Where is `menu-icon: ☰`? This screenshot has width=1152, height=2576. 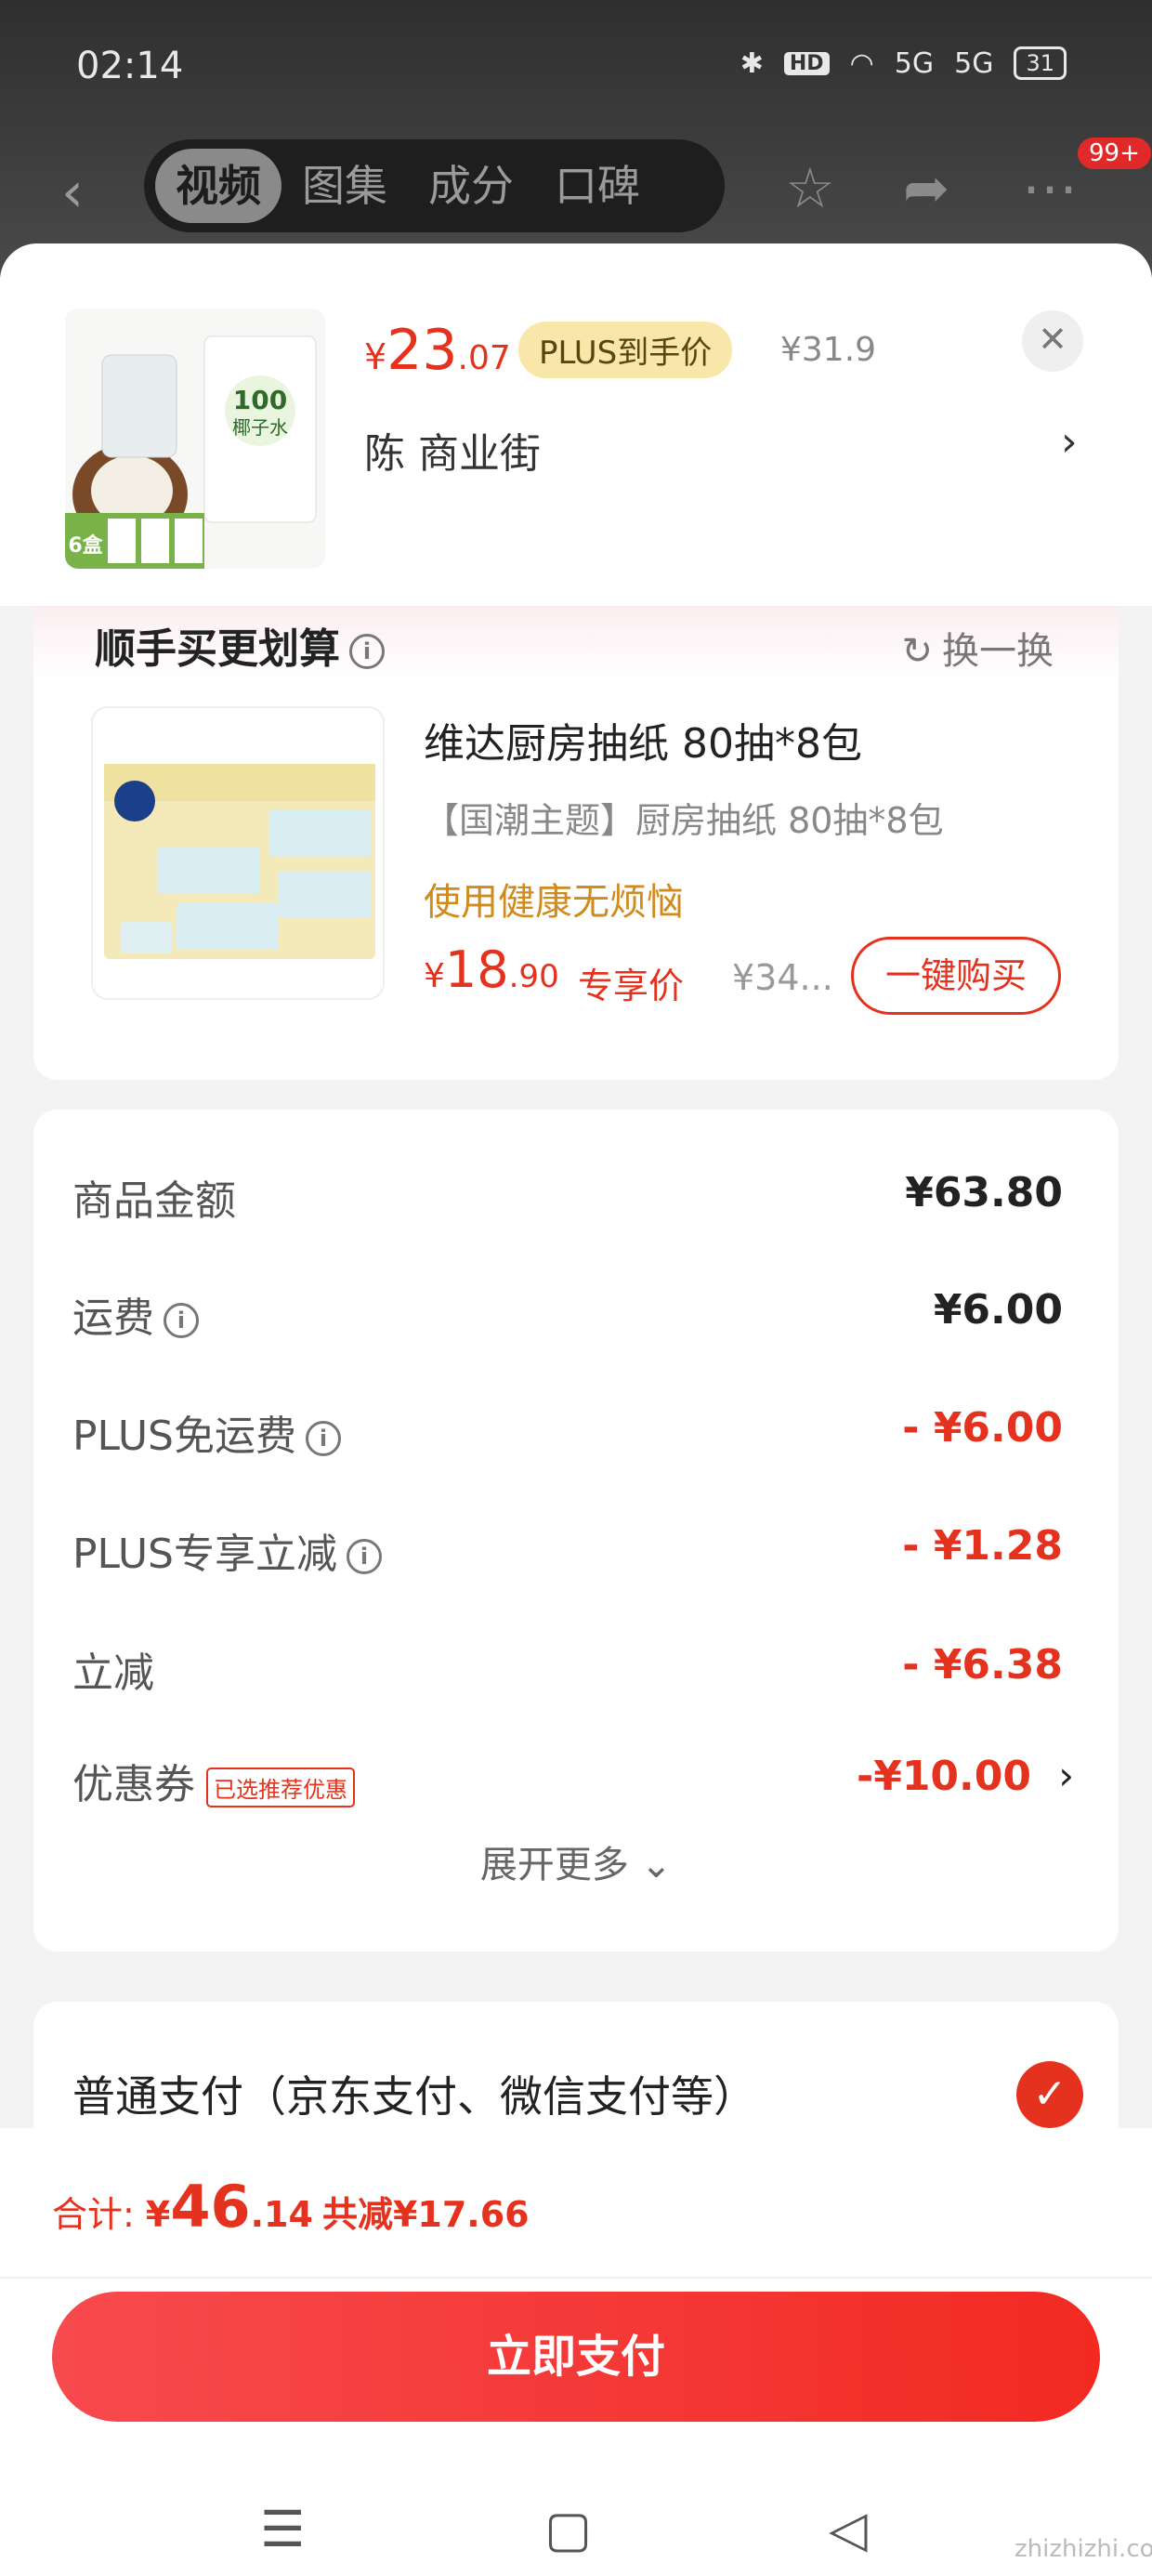 menu-icon: ☰ is located at coordinates (282, 2529).